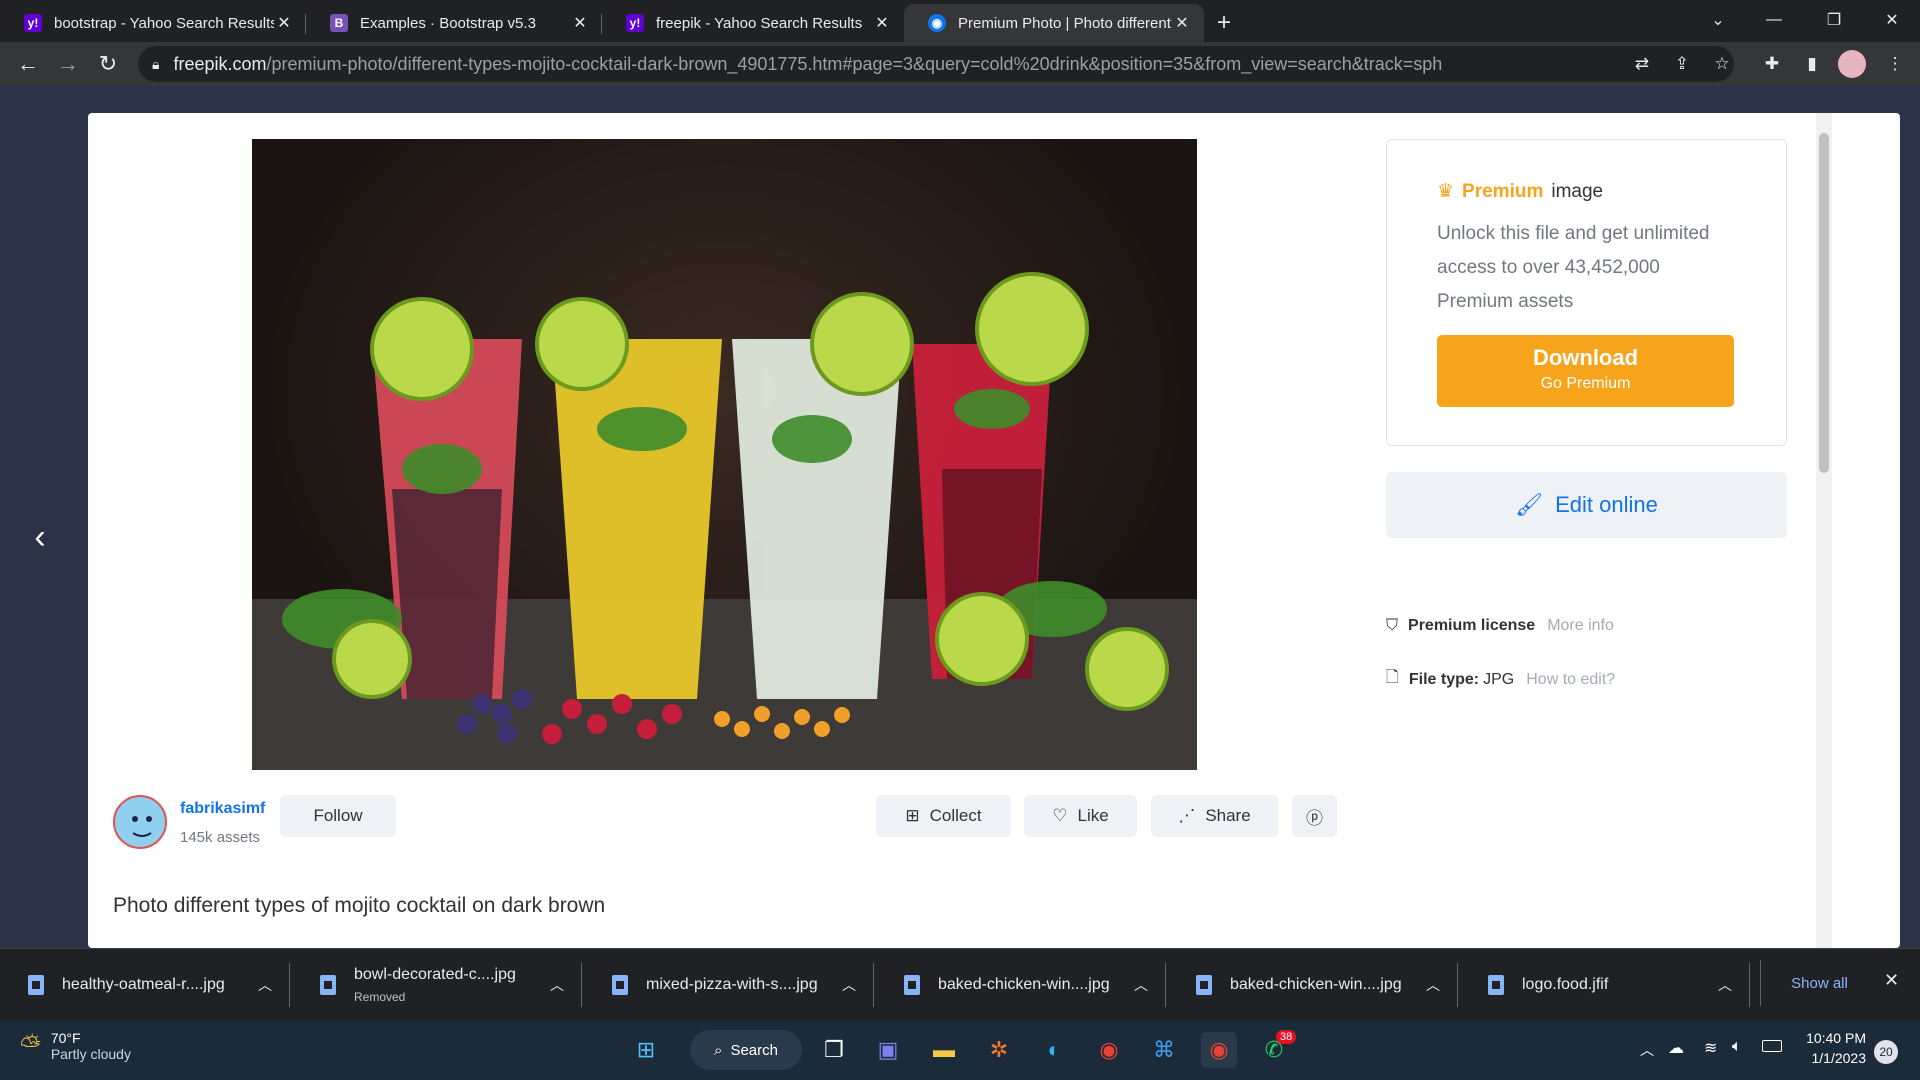 This screenshot has width=1920, height=1080. I want to click on translate-icon: ⇄, so click(1642, 64).